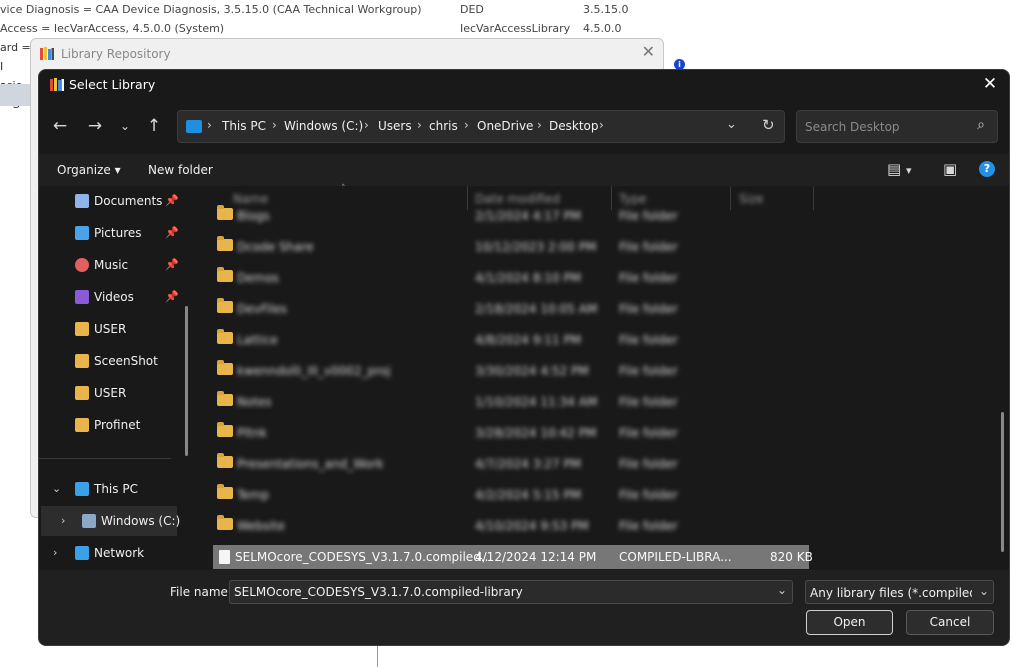 Image resolution: width=1014 pixels, height=667 pixels. What do you see at coordinates (125, 126) in the screenshot?
I see `recent-locations-button: ⌄` at bounding box center [125, 126].